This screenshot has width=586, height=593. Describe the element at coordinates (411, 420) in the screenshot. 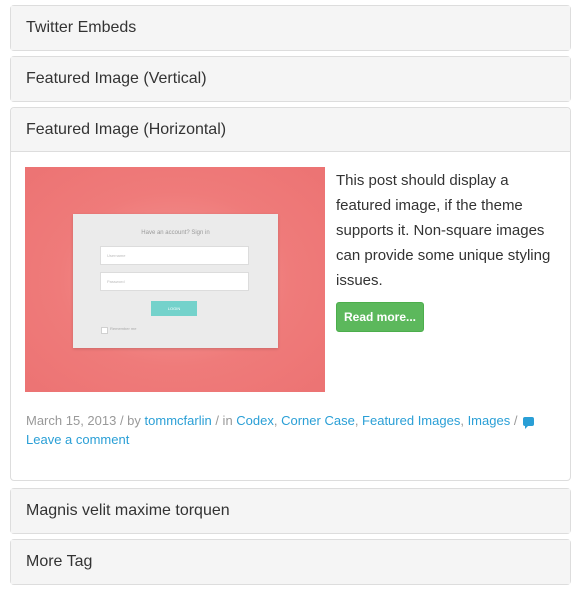

I see `category-link-featured-images: Featured Images` at that location.